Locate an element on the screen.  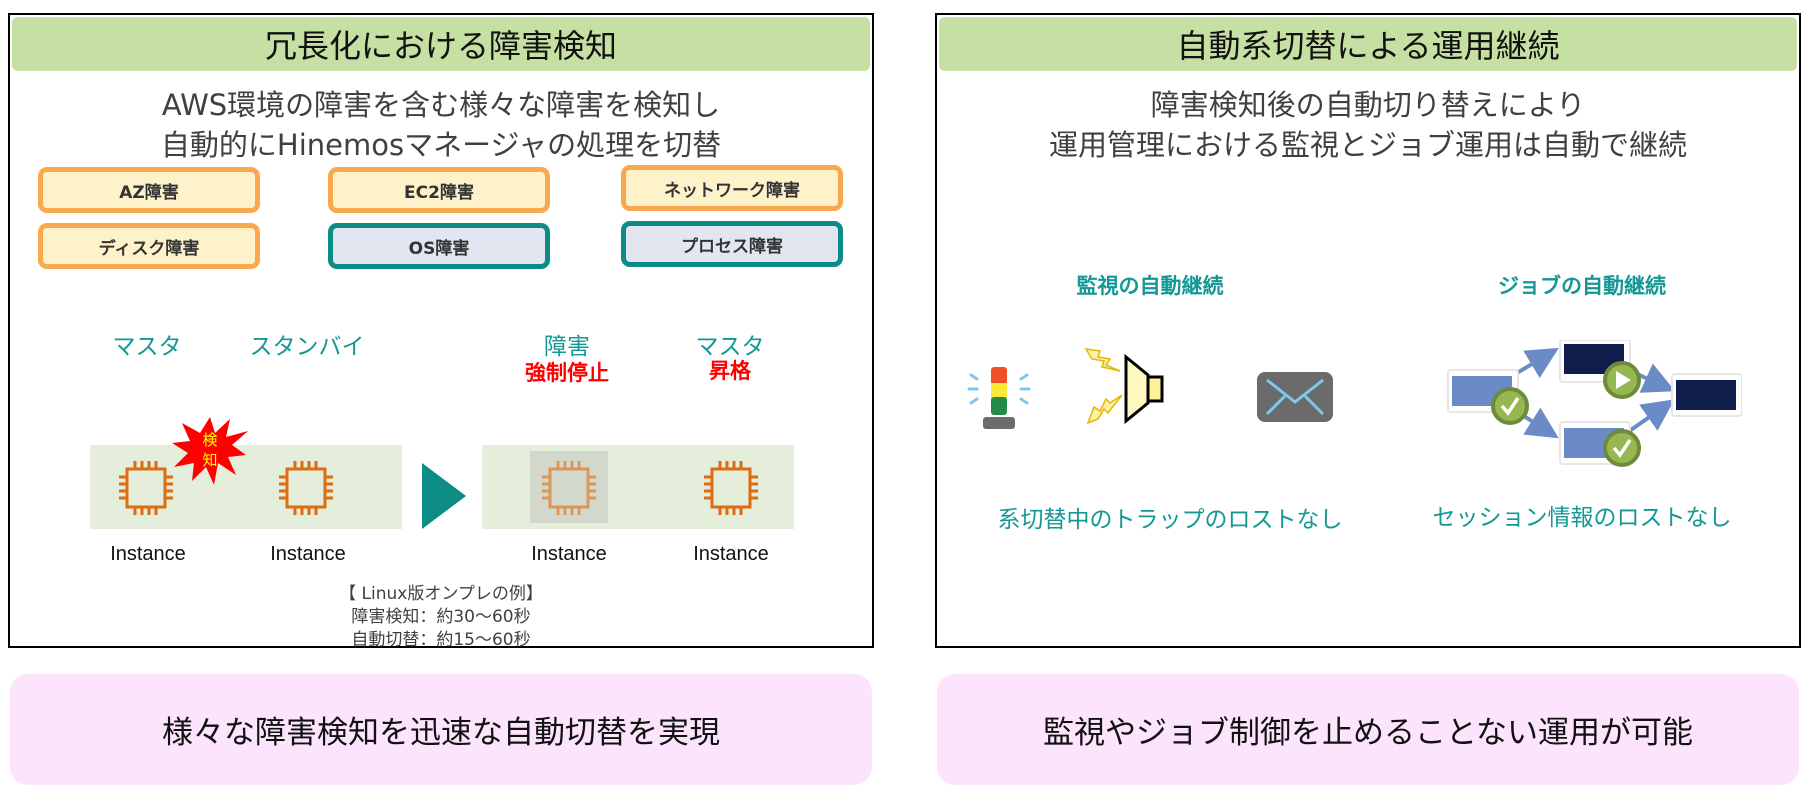
right-panel-subtitle: 障害検知後の自動切り替えにより 運用管理における監視とジョブ運用は自動で継続 is located at coordinates (1368, 125).